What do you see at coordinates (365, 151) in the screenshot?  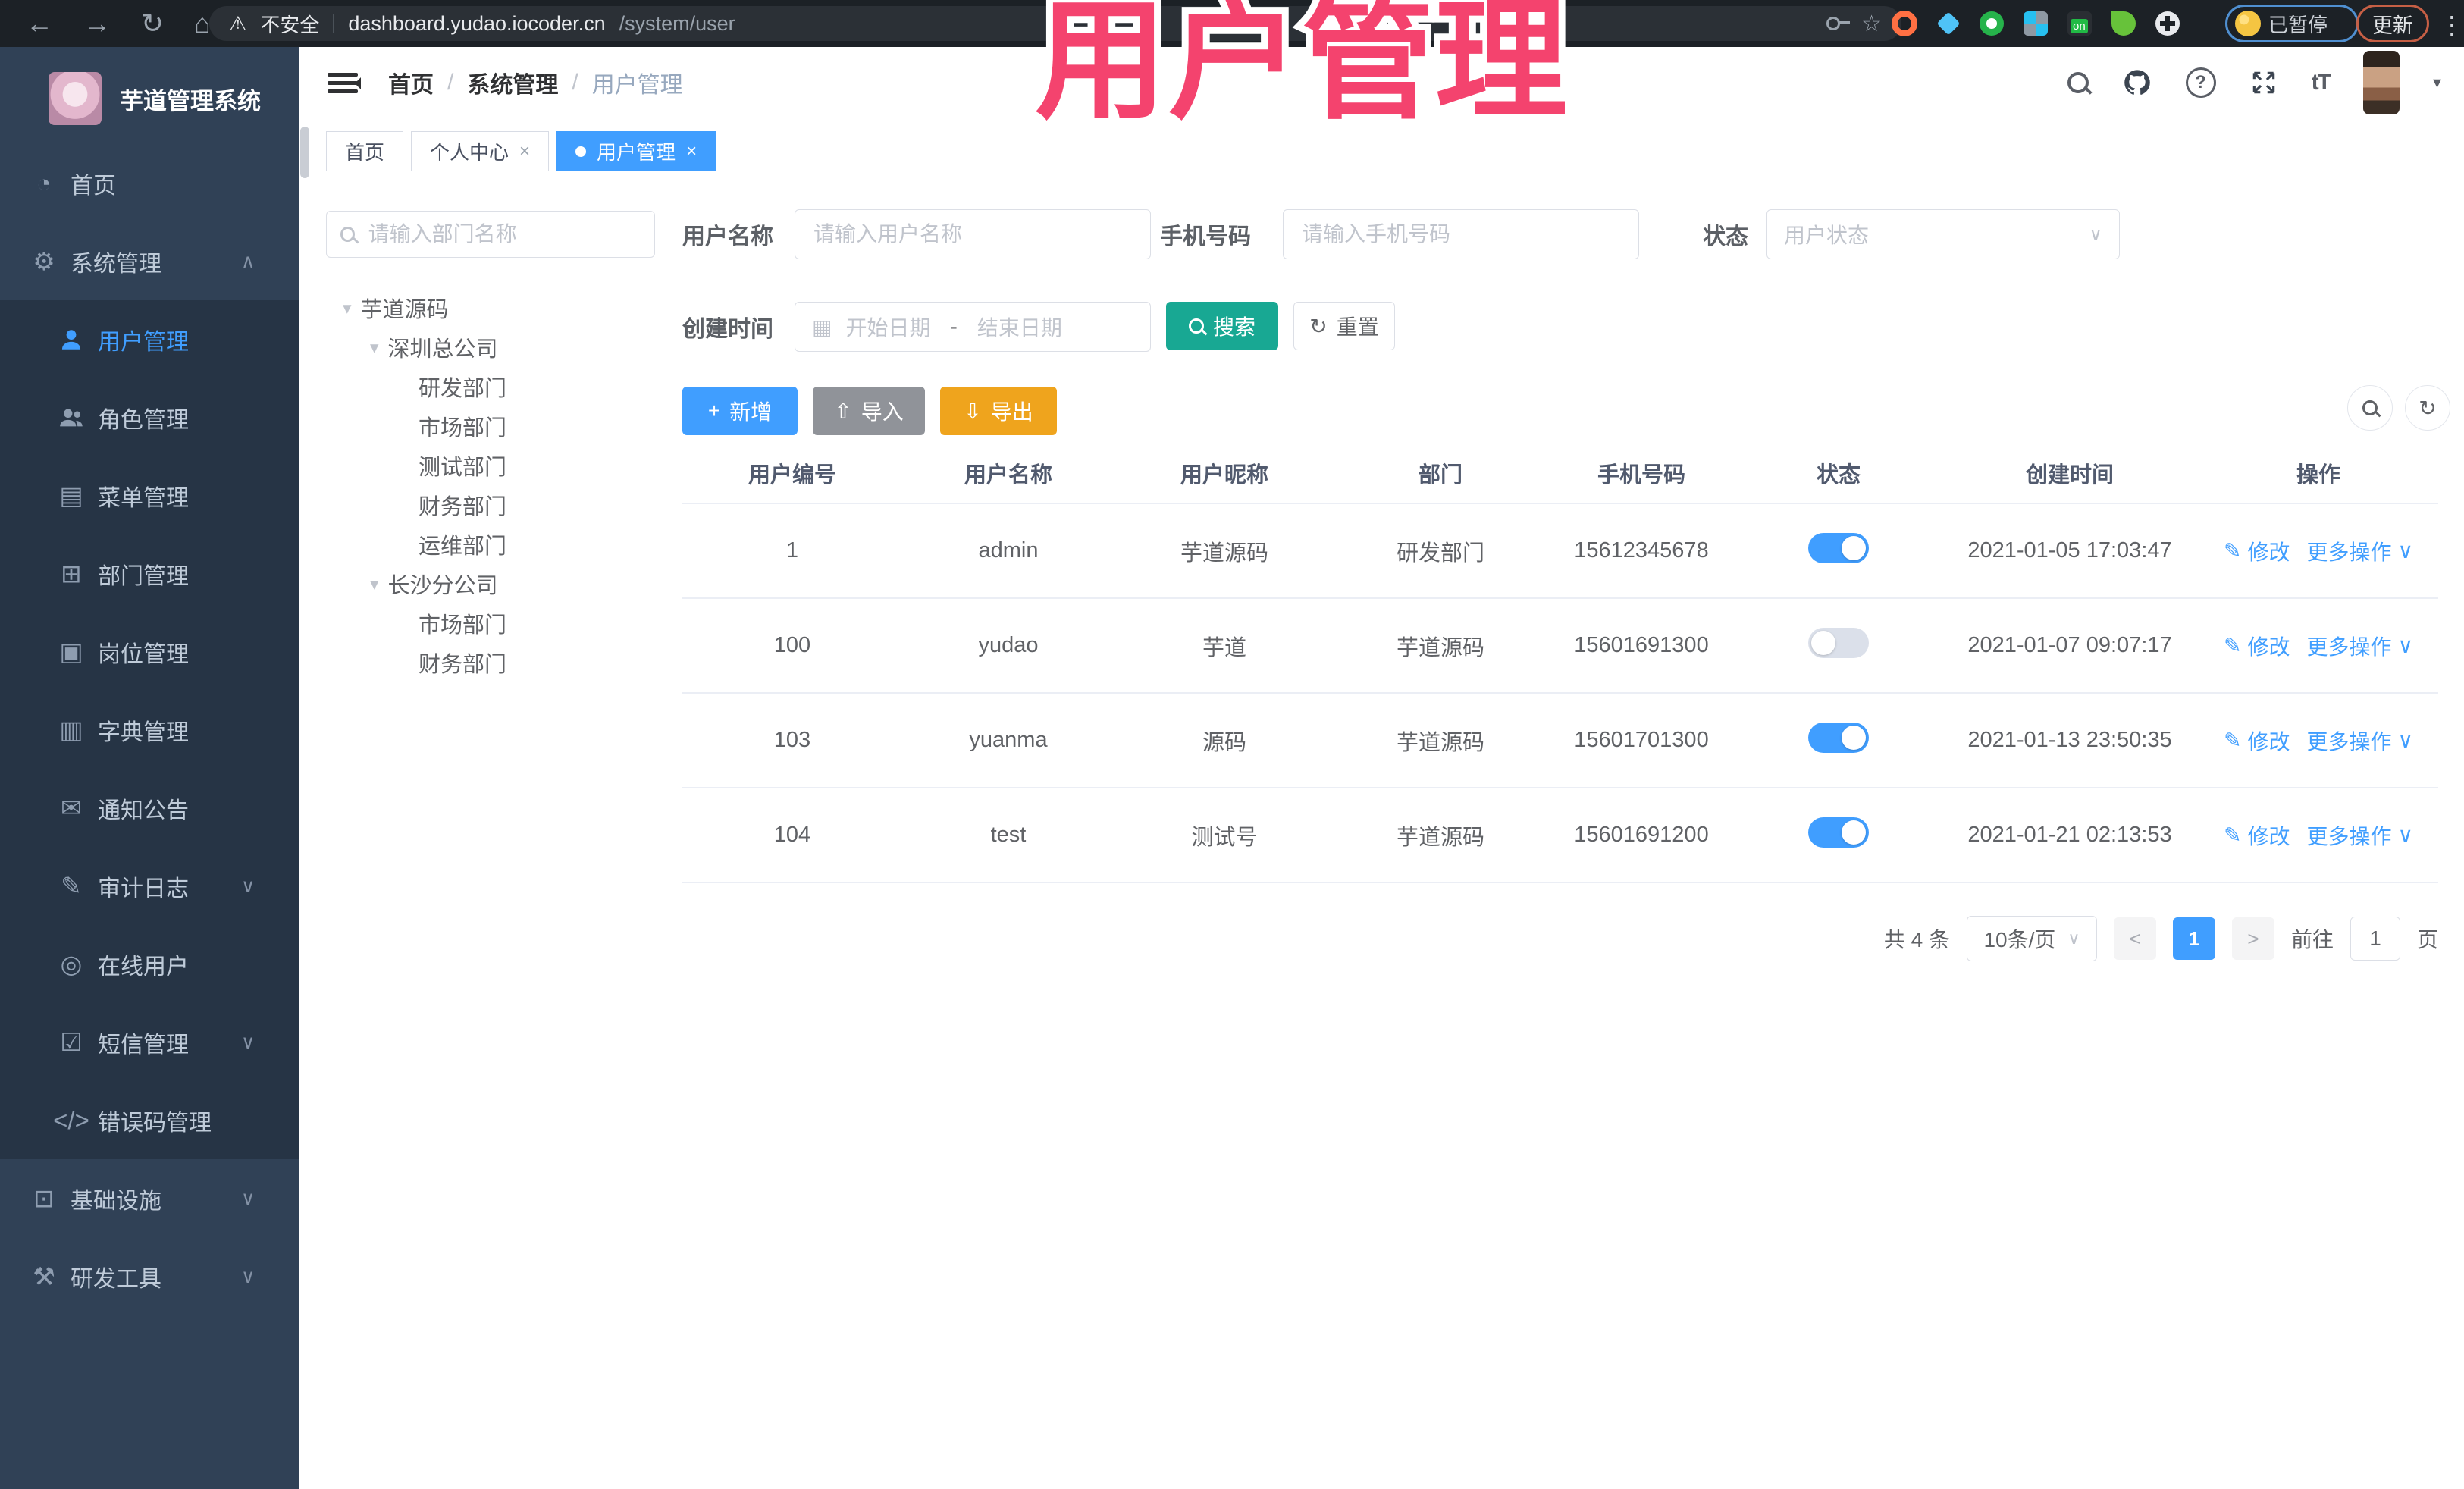 I see `tab-1: 首页` at bounding box center [365, 151].